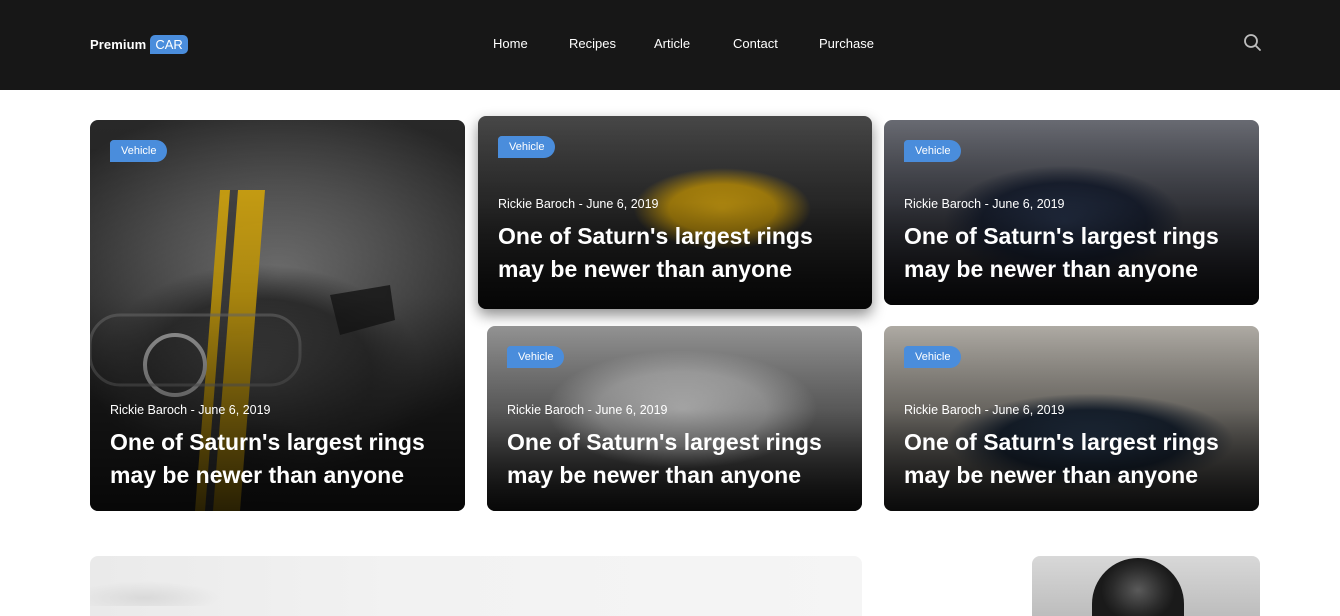 The width and height of the screenshot is (1340, 616). What do you see at coordinates (849, 43) in the screenshot?
I see `nav-purchase: Purchase` at bounding box center [849, 43].